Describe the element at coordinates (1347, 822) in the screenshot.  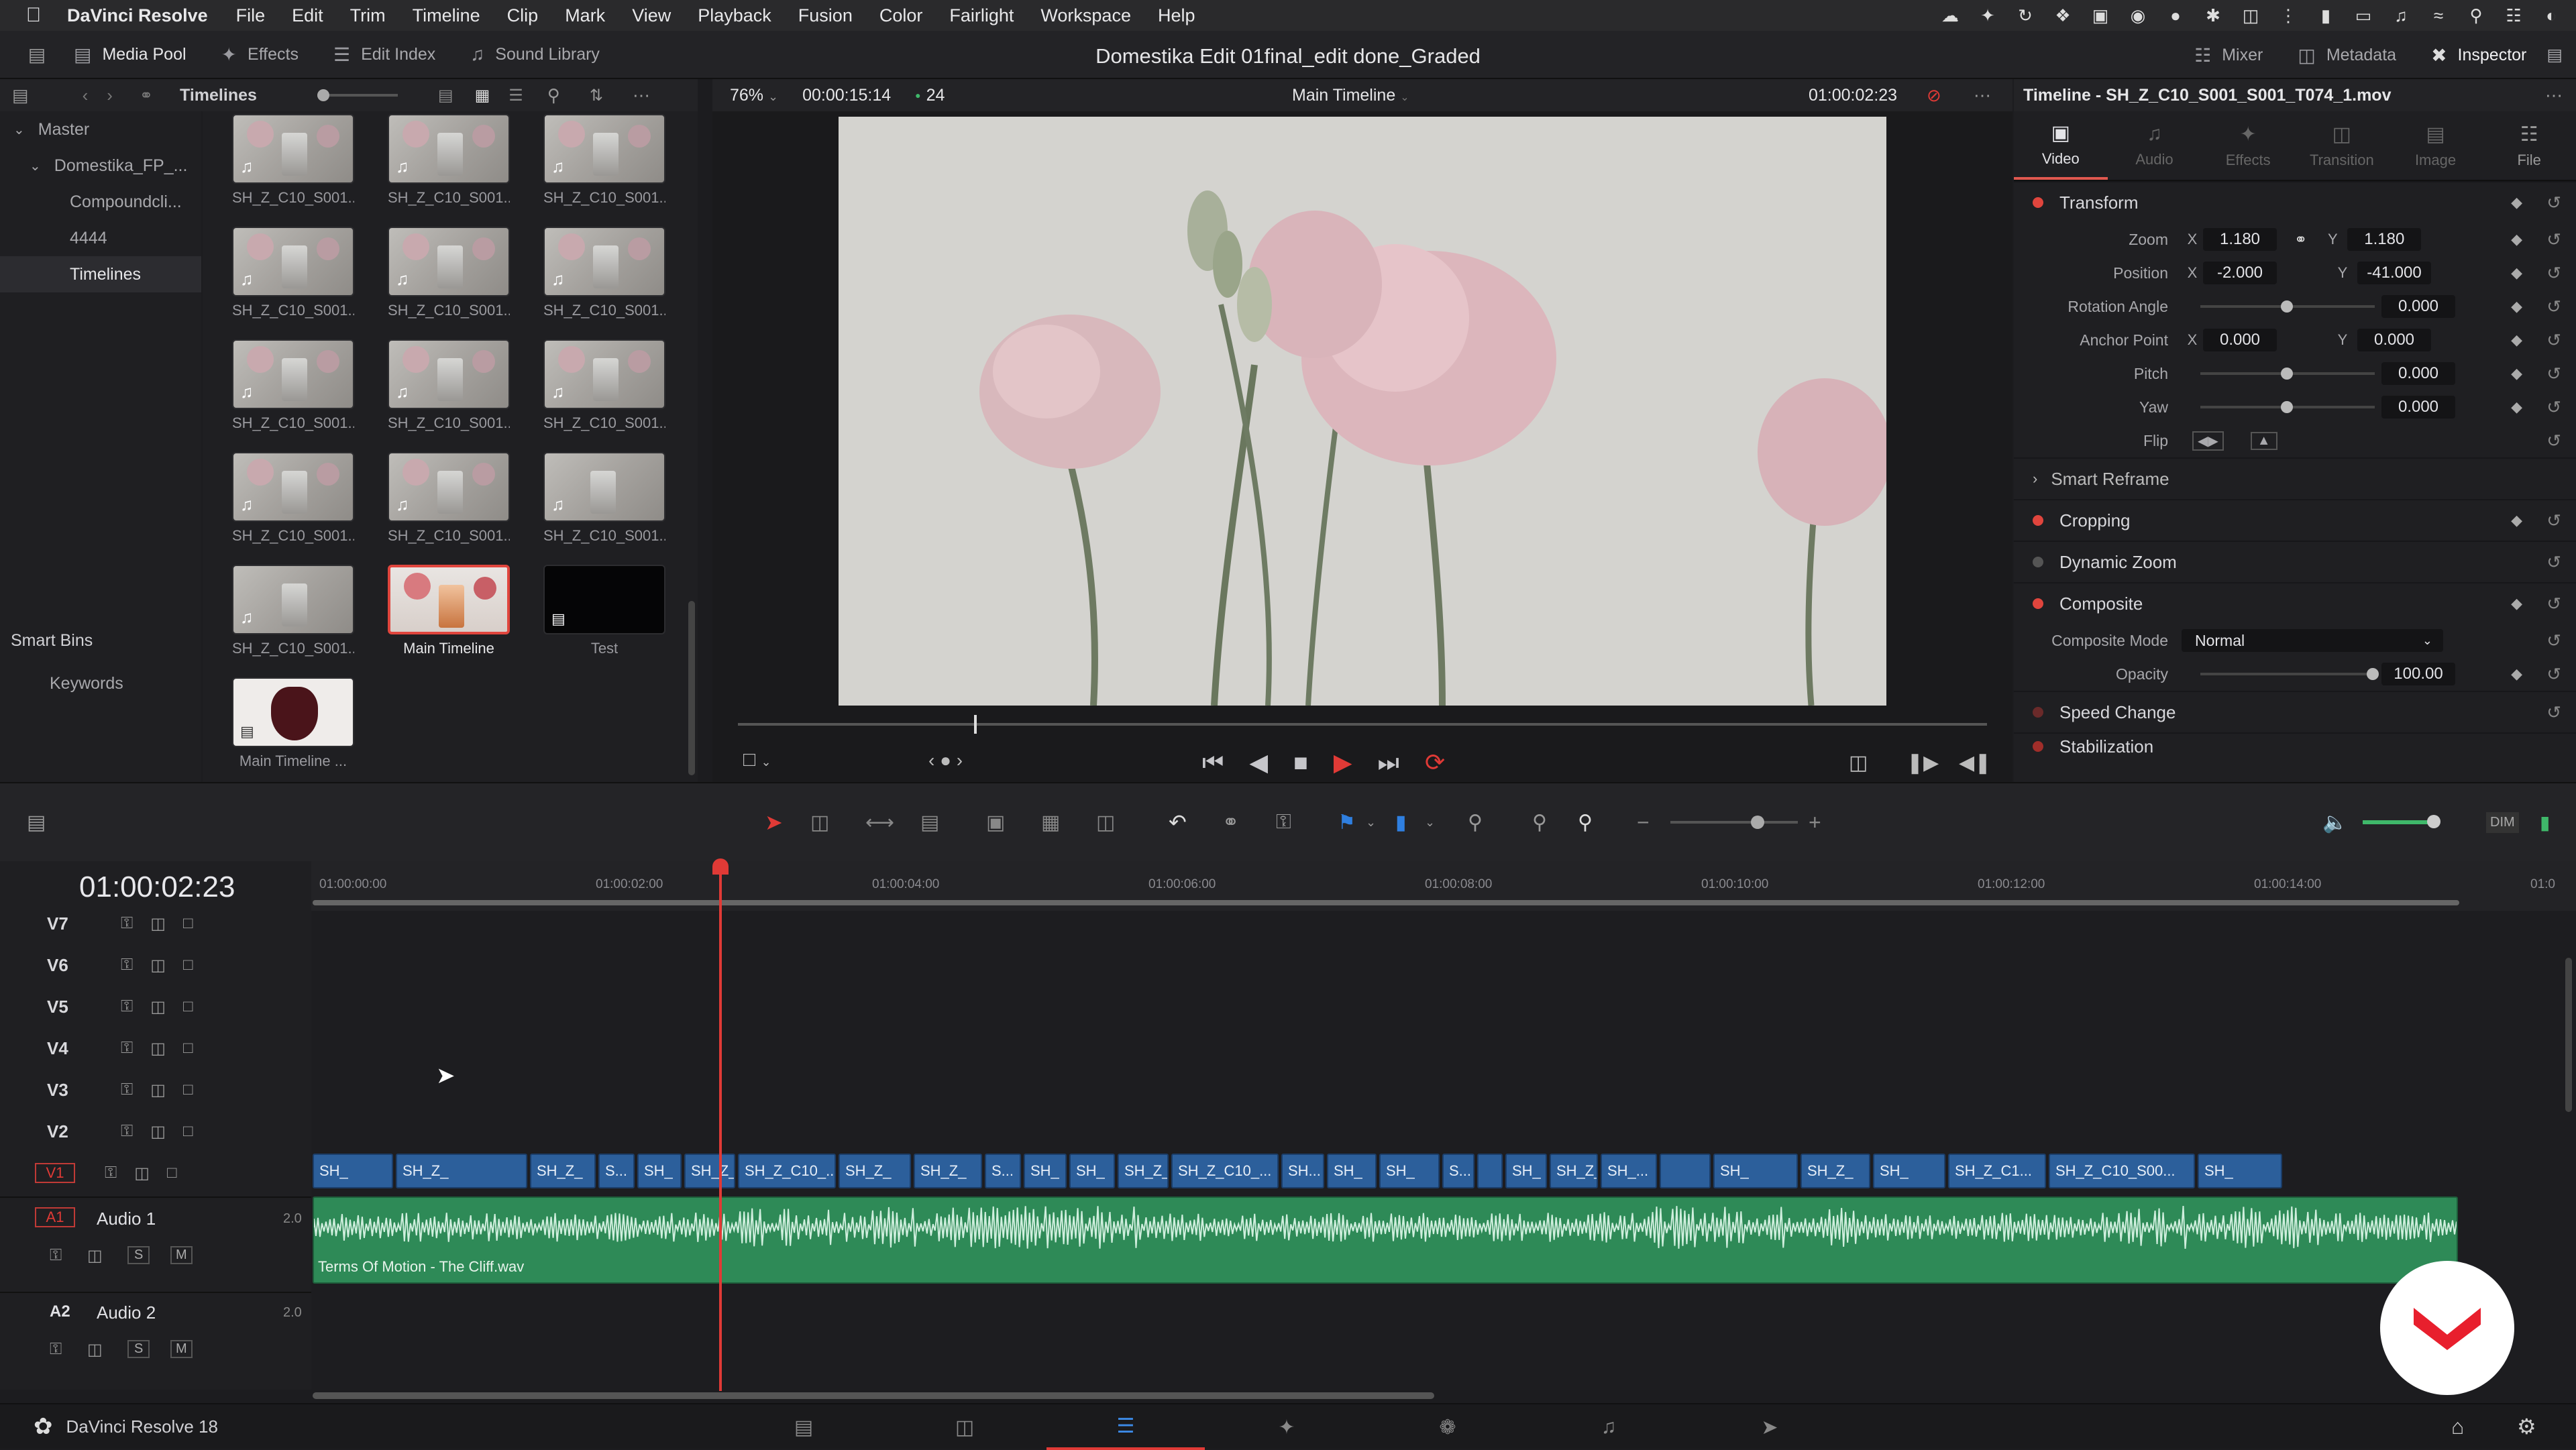
I see `flag-icon: ⚑` at that location.